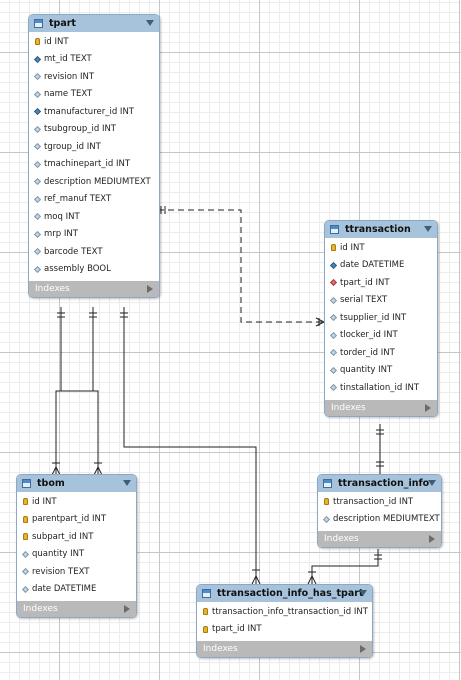  I want to click on column-row: mrp INT, so click(94, 235).